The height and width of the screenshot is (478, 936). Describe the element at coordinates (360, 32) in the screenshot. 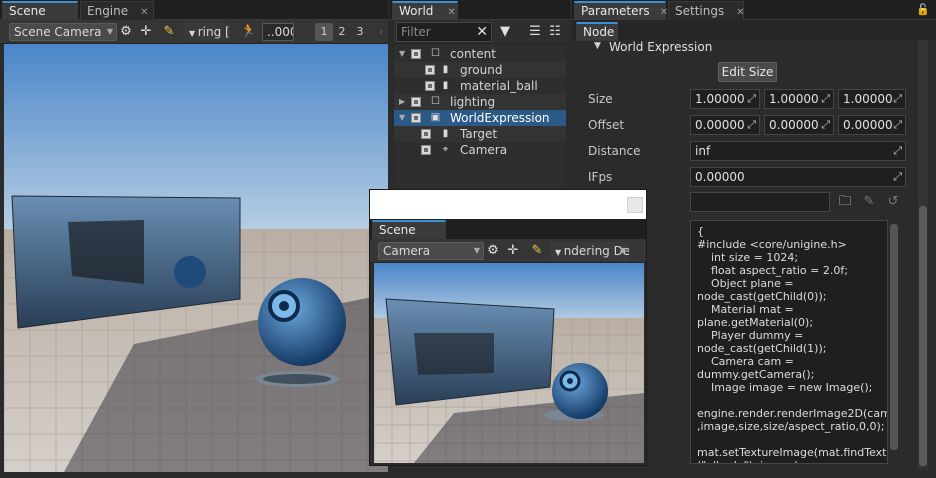

I see `view-3-button: 3` at that location.